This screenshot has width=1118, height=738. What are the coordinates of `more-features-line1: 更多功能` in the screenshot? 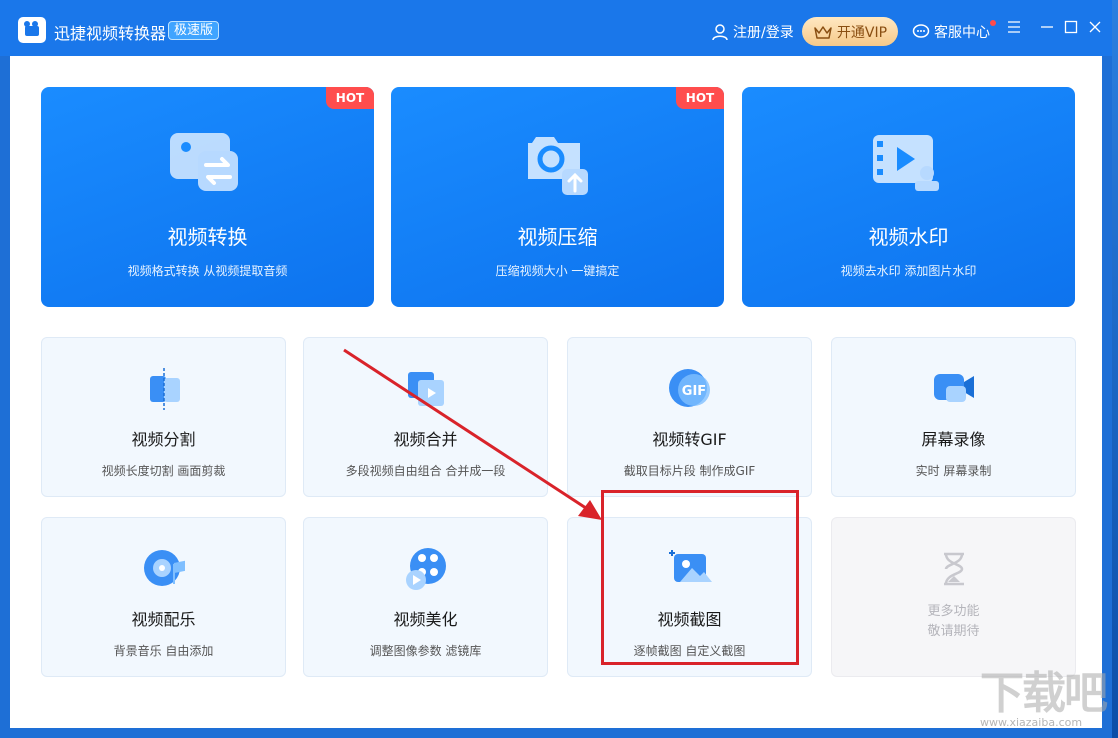 It's located at (953, 611).